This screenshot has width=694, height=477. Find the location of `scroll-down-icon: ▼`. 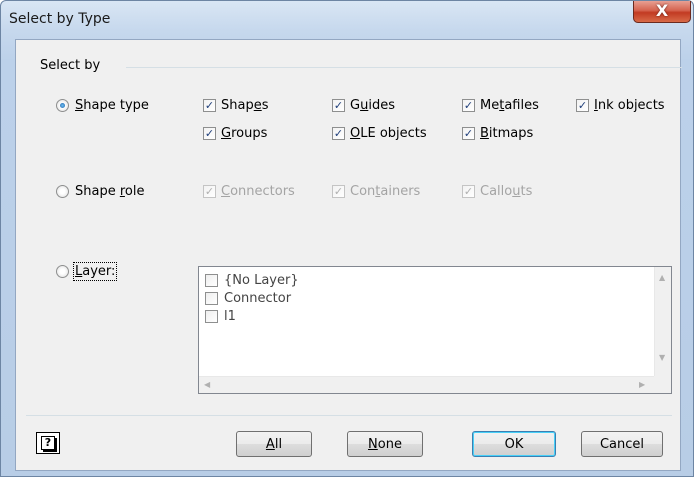

scroll-down-icon: ▼ is located at coordinates (662, 357).